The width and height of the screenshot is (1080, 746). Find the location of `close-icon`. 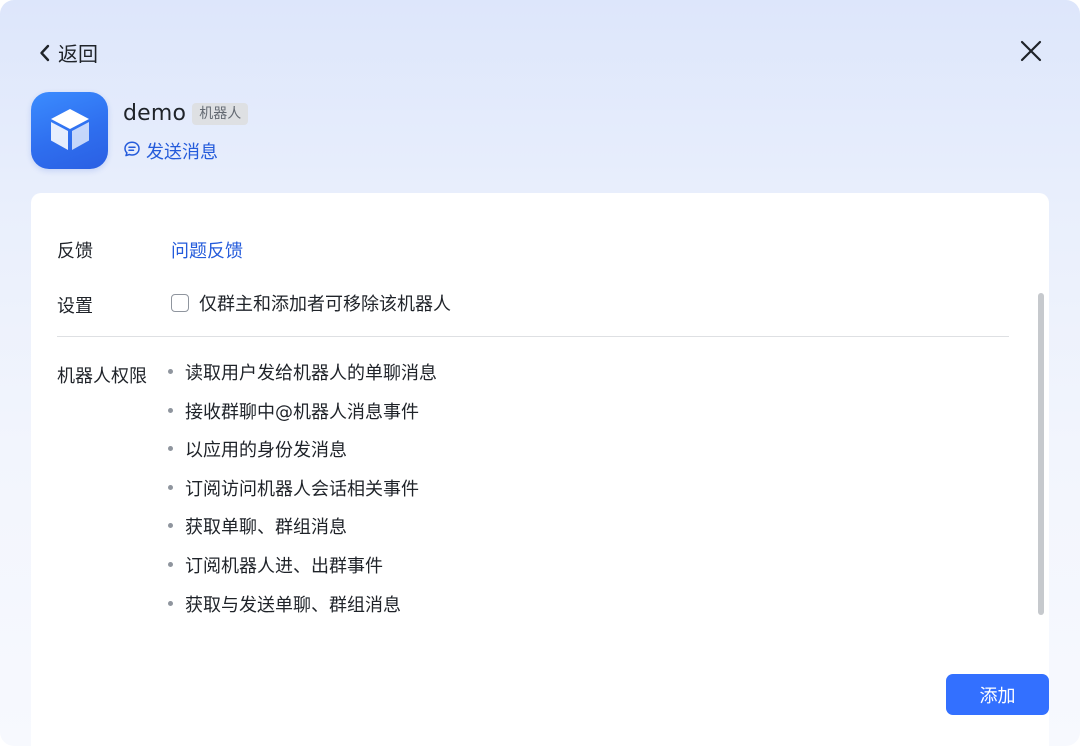

close-icon is located at coordinates (1031, 54).